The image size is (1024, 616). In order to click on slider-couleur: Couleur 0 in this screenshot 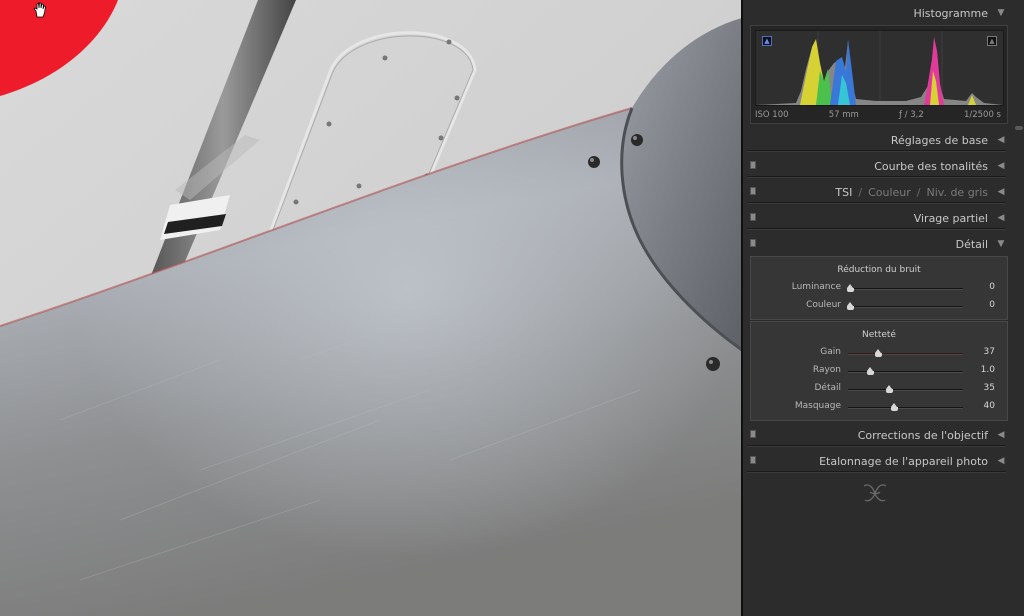, I will do `click(880, 307)`.